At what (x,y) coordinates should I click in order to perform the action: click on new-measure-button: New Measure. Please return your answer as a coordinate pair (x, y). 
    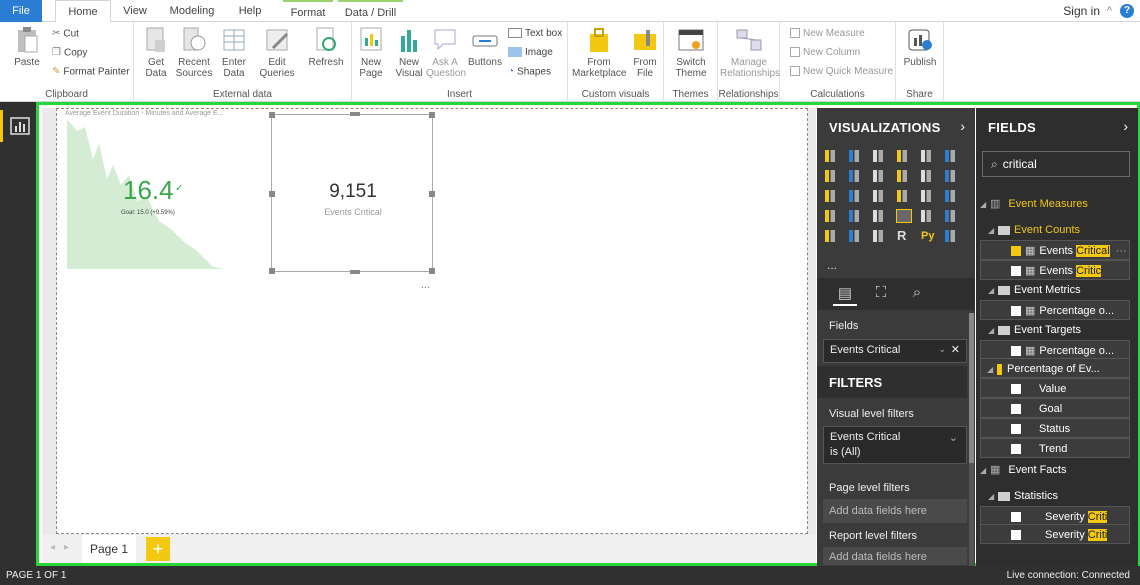
    Looking at the image, I should click on (827, 34).